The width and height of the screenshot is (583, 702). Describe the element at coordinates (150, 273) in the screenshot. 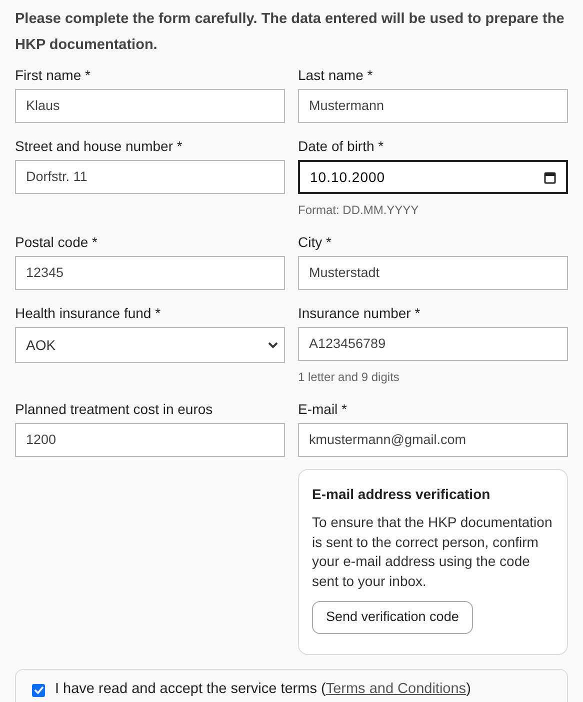

I see `input-field: 12345` at that location.